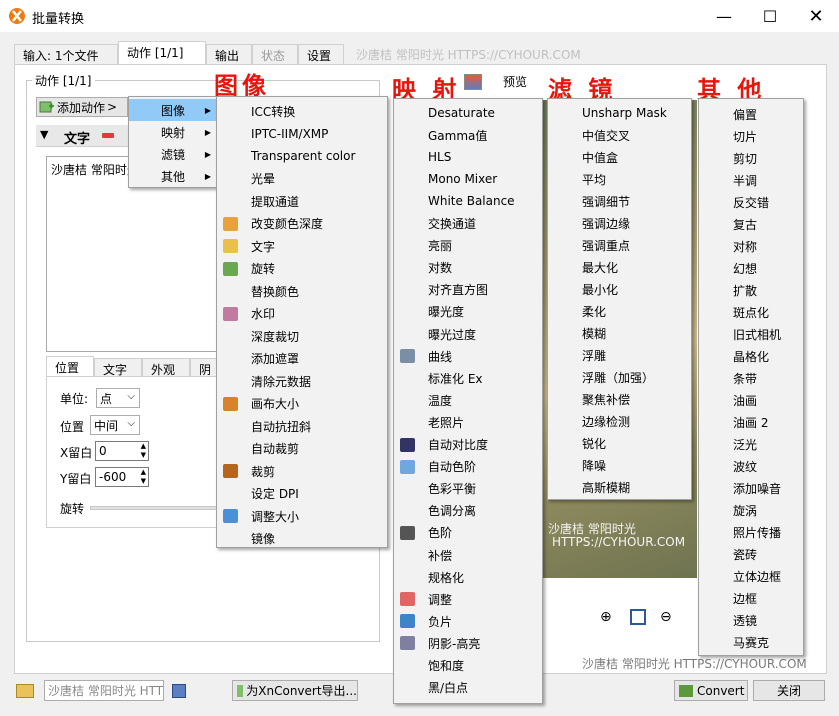 The width and height of the screenshot is (839, 716). Describe the element at coordinates (204, 367) in the screenshot. I see `prop-tab-shadow: 阴` at that location.